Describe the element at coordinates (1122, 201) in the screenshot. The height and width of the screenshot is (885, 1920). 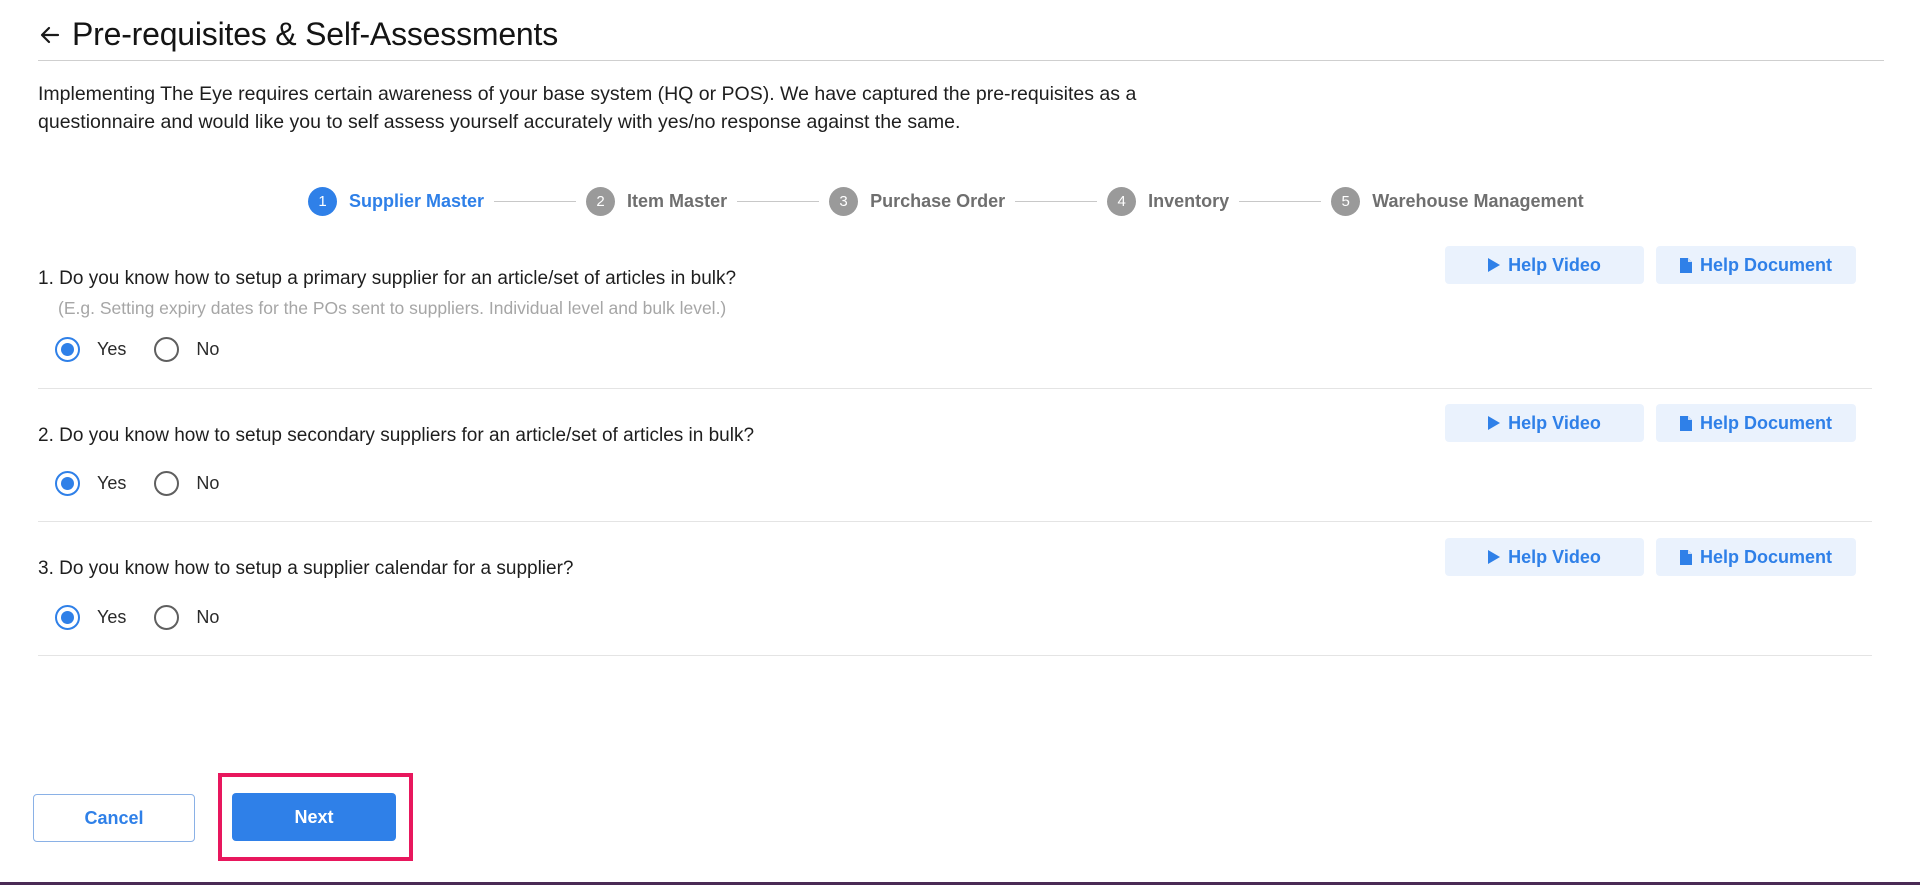
I see `step-number: 4` at that location.